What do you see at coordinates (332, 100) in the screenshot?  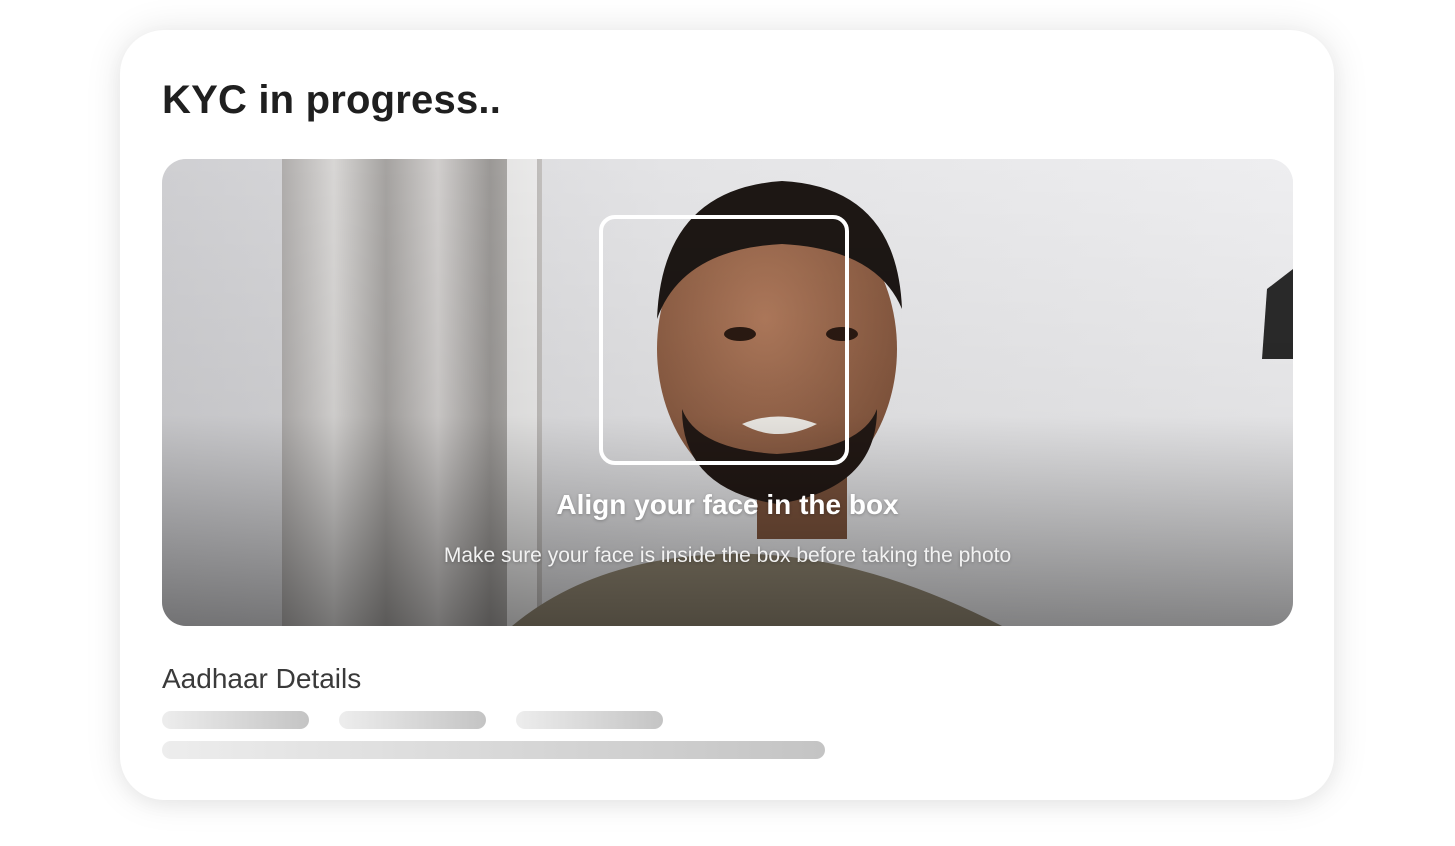 I see `page-title: KYC in progress..` at bounding box center [332, 100].